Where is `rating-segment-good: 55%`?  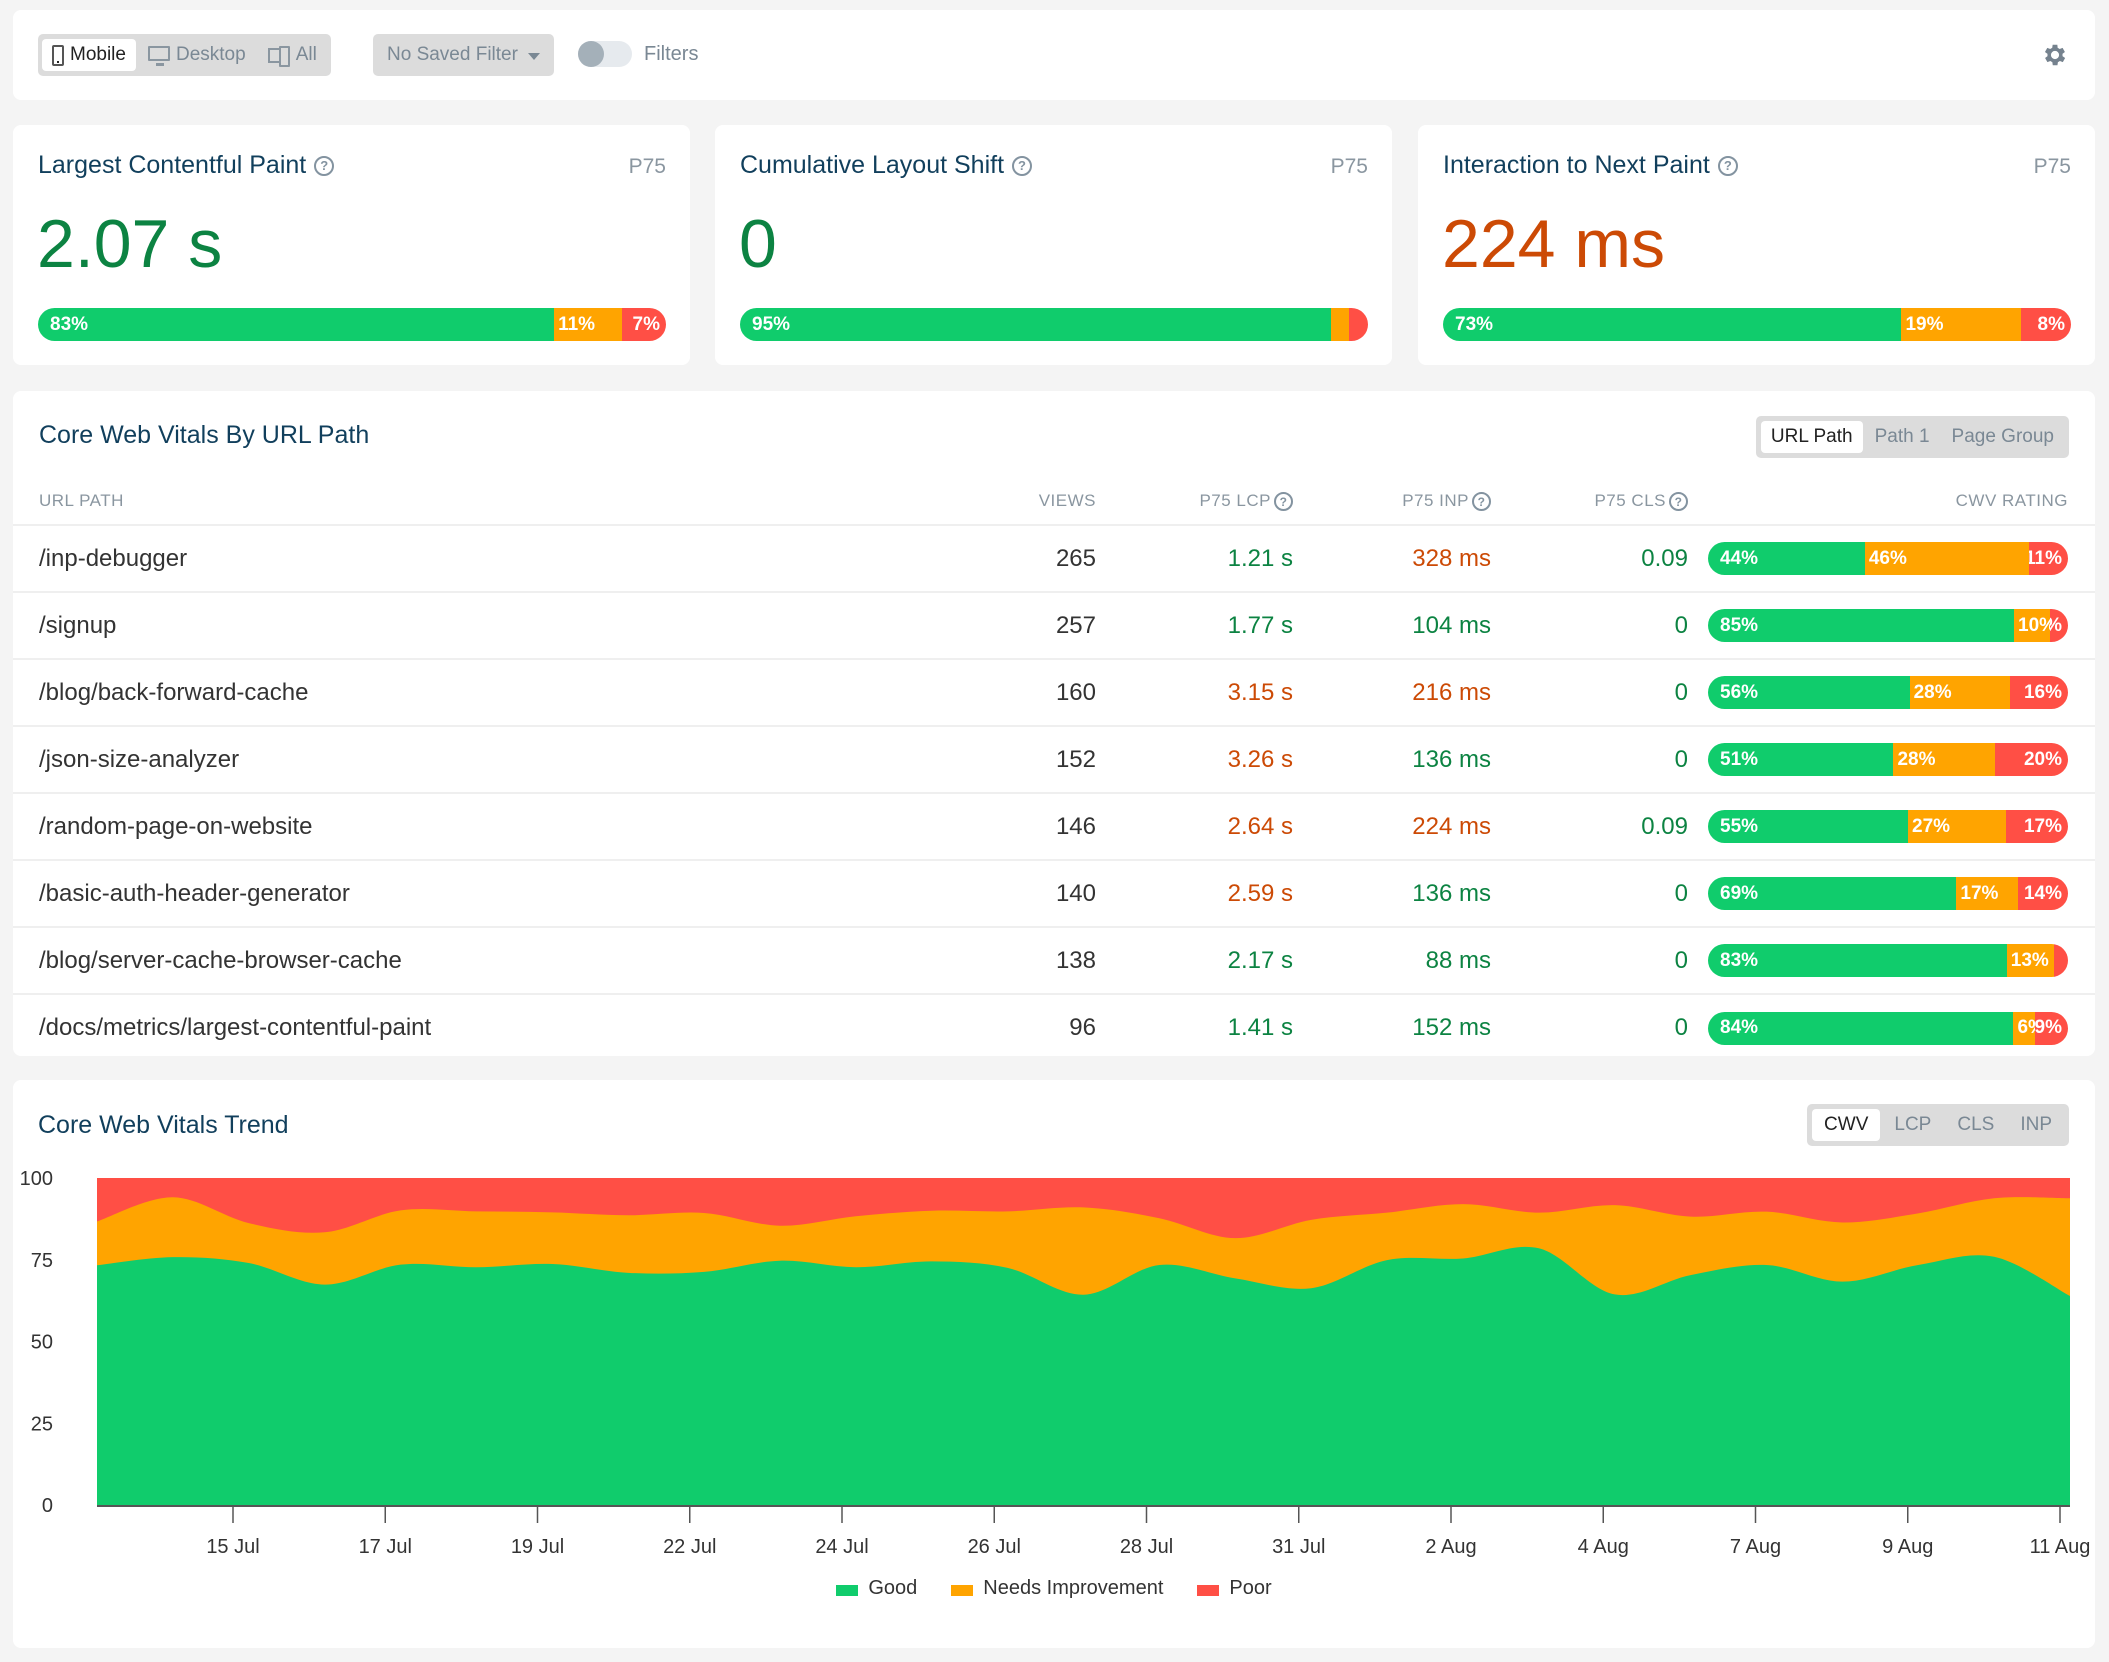 rating-segment-good: 55% is located at coordinates (1808, 826).